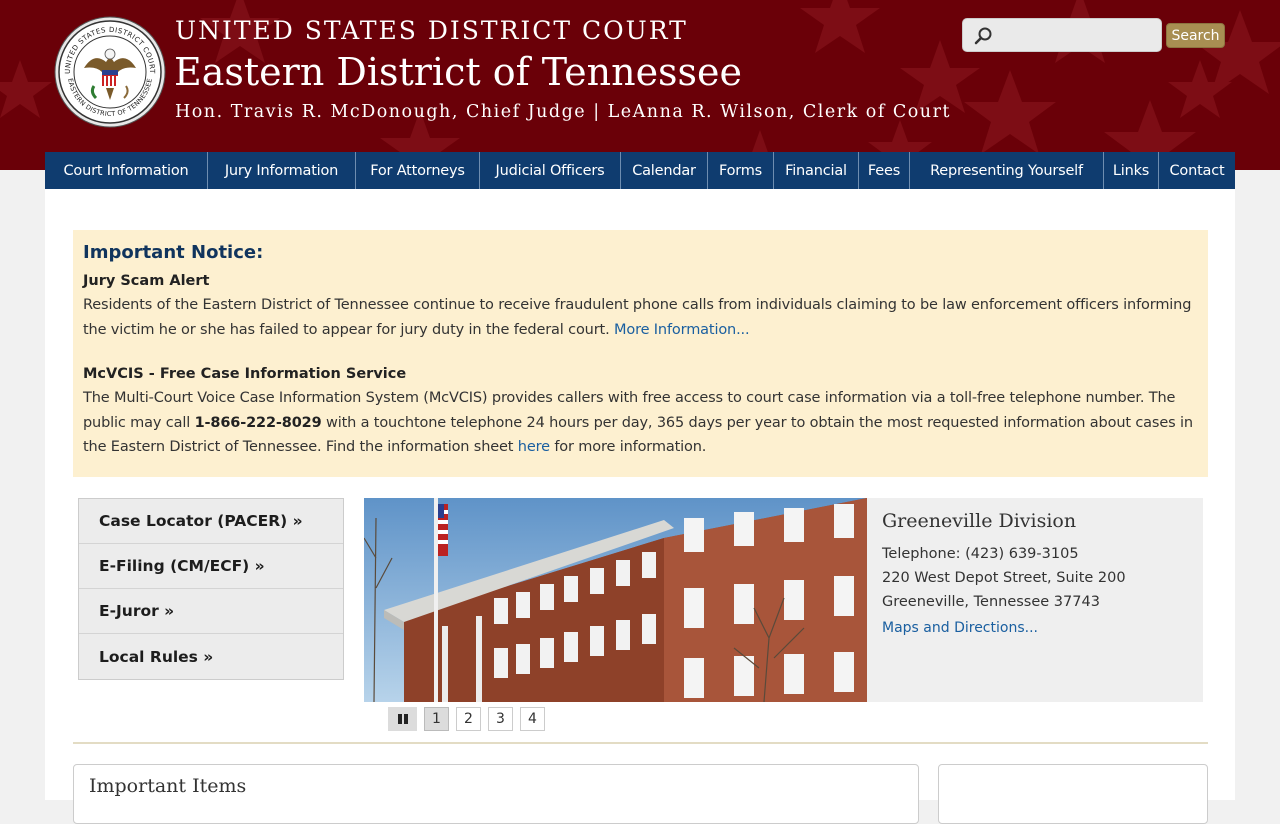 The width and height of the screenshot is (1280, 824). I want to click on nav-jury-information: Jury Information, so click(282, 170).